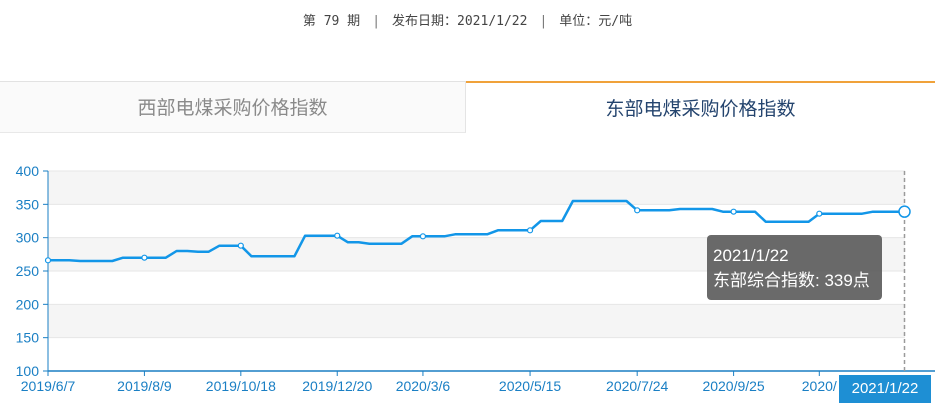  What do you see at coordinates (241, 386) in the screenshot?
I see `x-tick-label: 2019/10/18` at bounding box center [241, 386].